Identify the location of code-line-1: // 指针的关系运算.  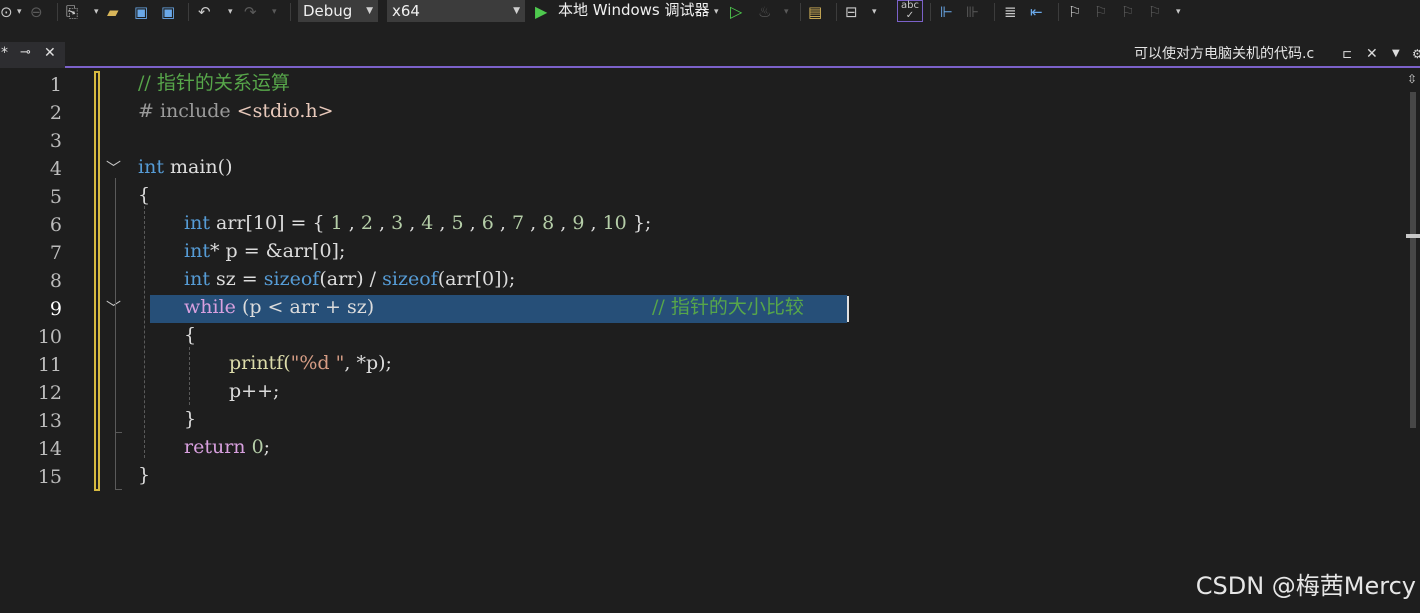
(214, 83).